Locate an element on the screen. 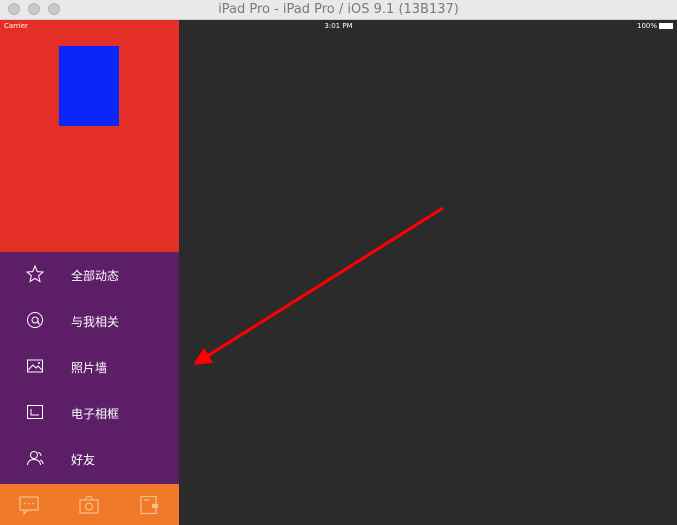  photo-icon is located at coordinates (35, 366).